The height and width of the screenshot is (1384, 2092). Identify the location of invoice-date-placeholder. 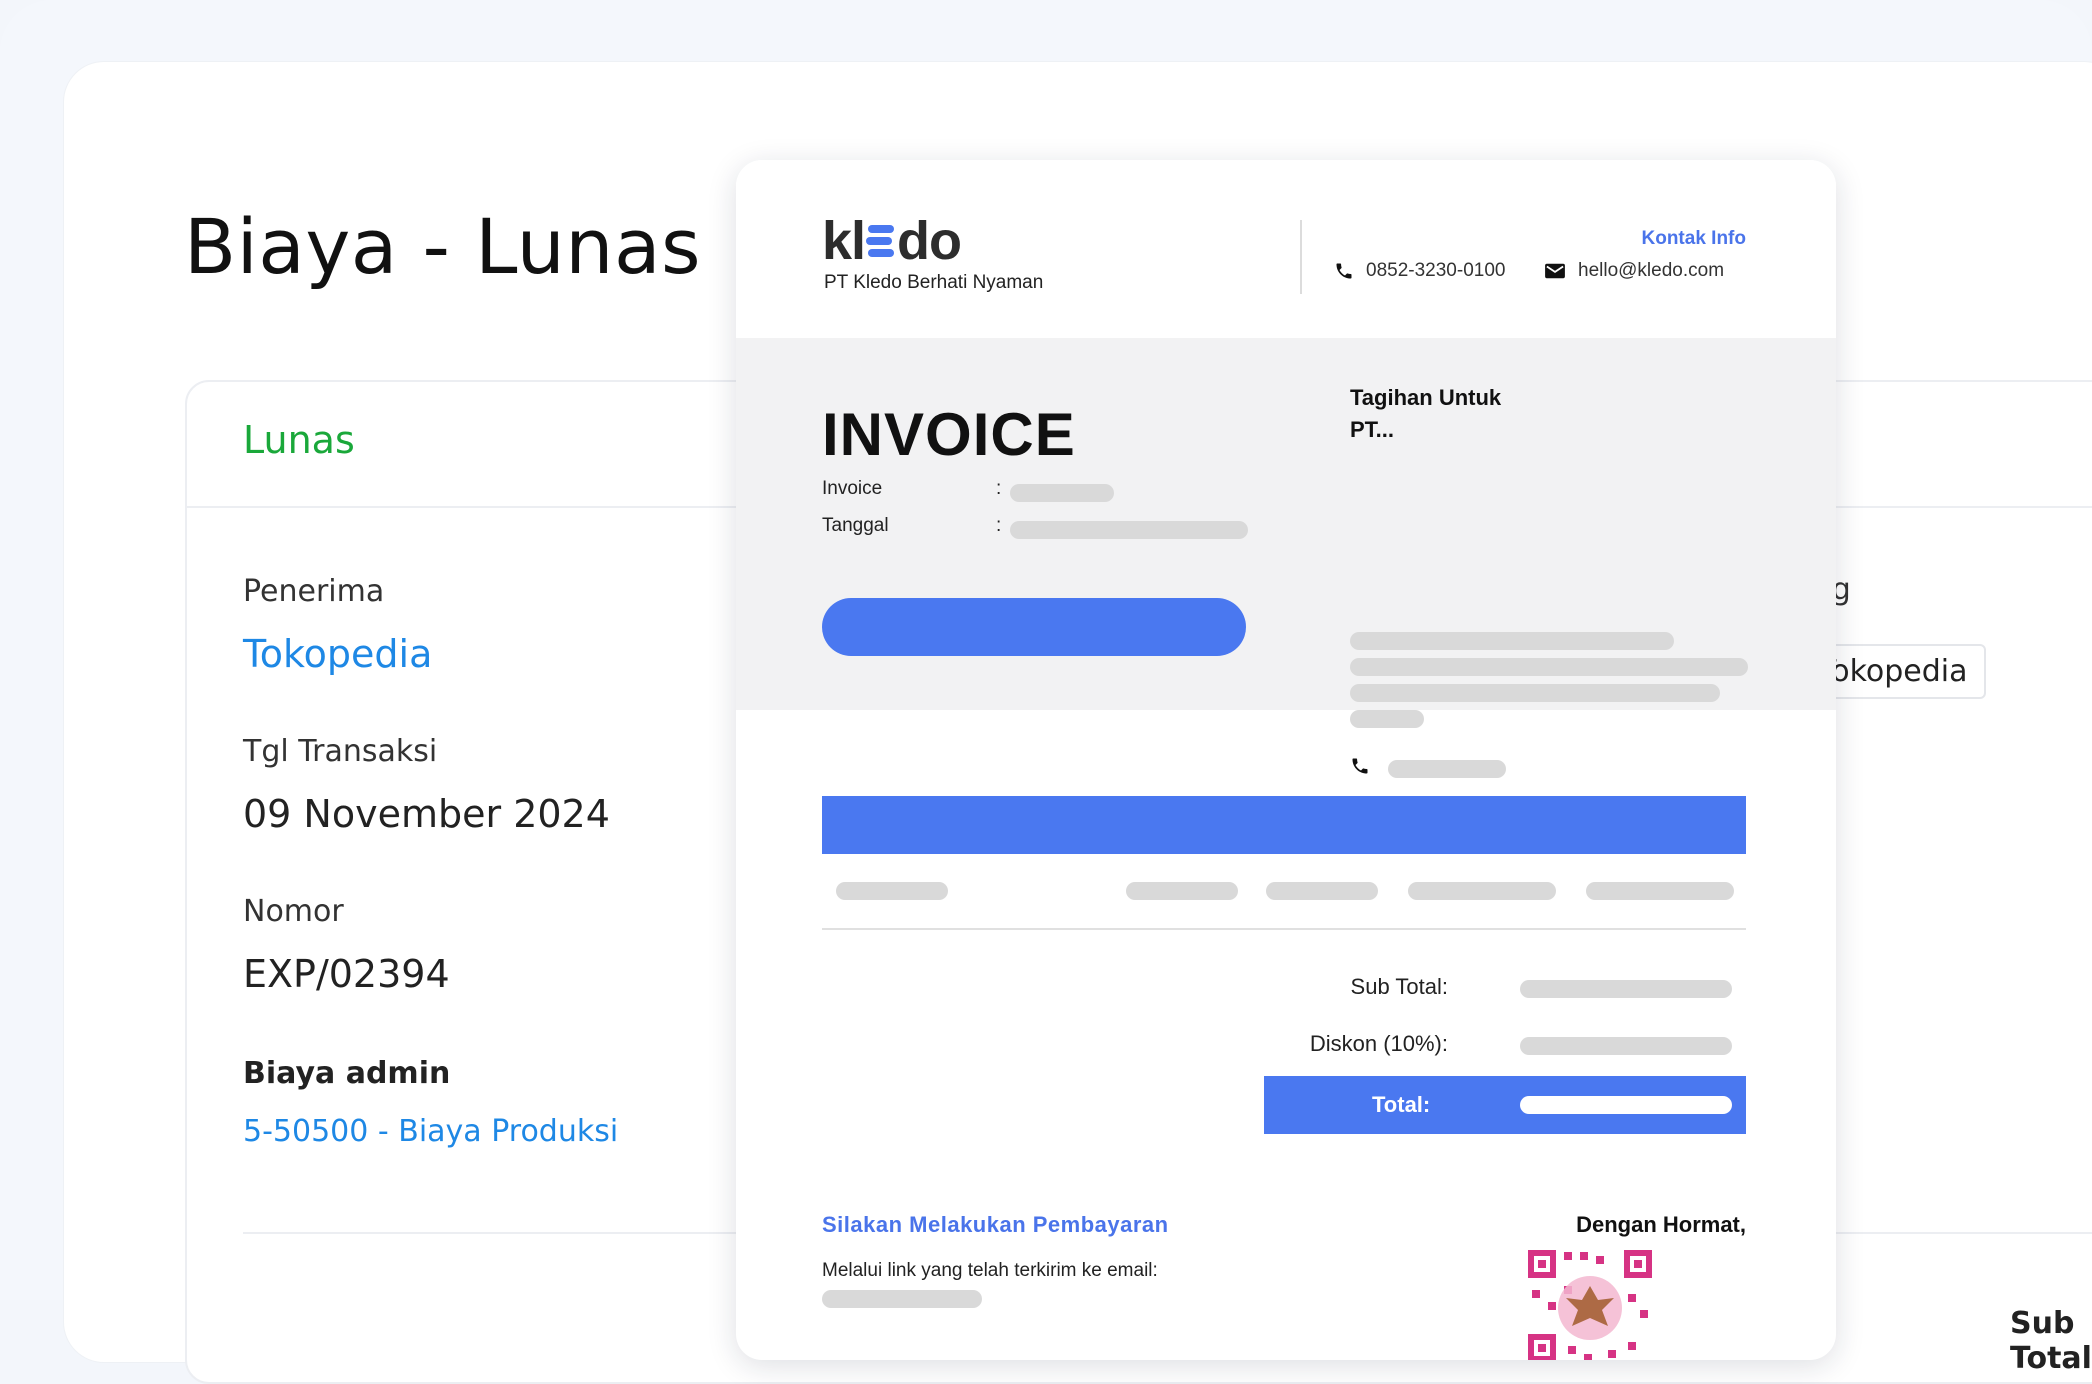
(1129, 530).